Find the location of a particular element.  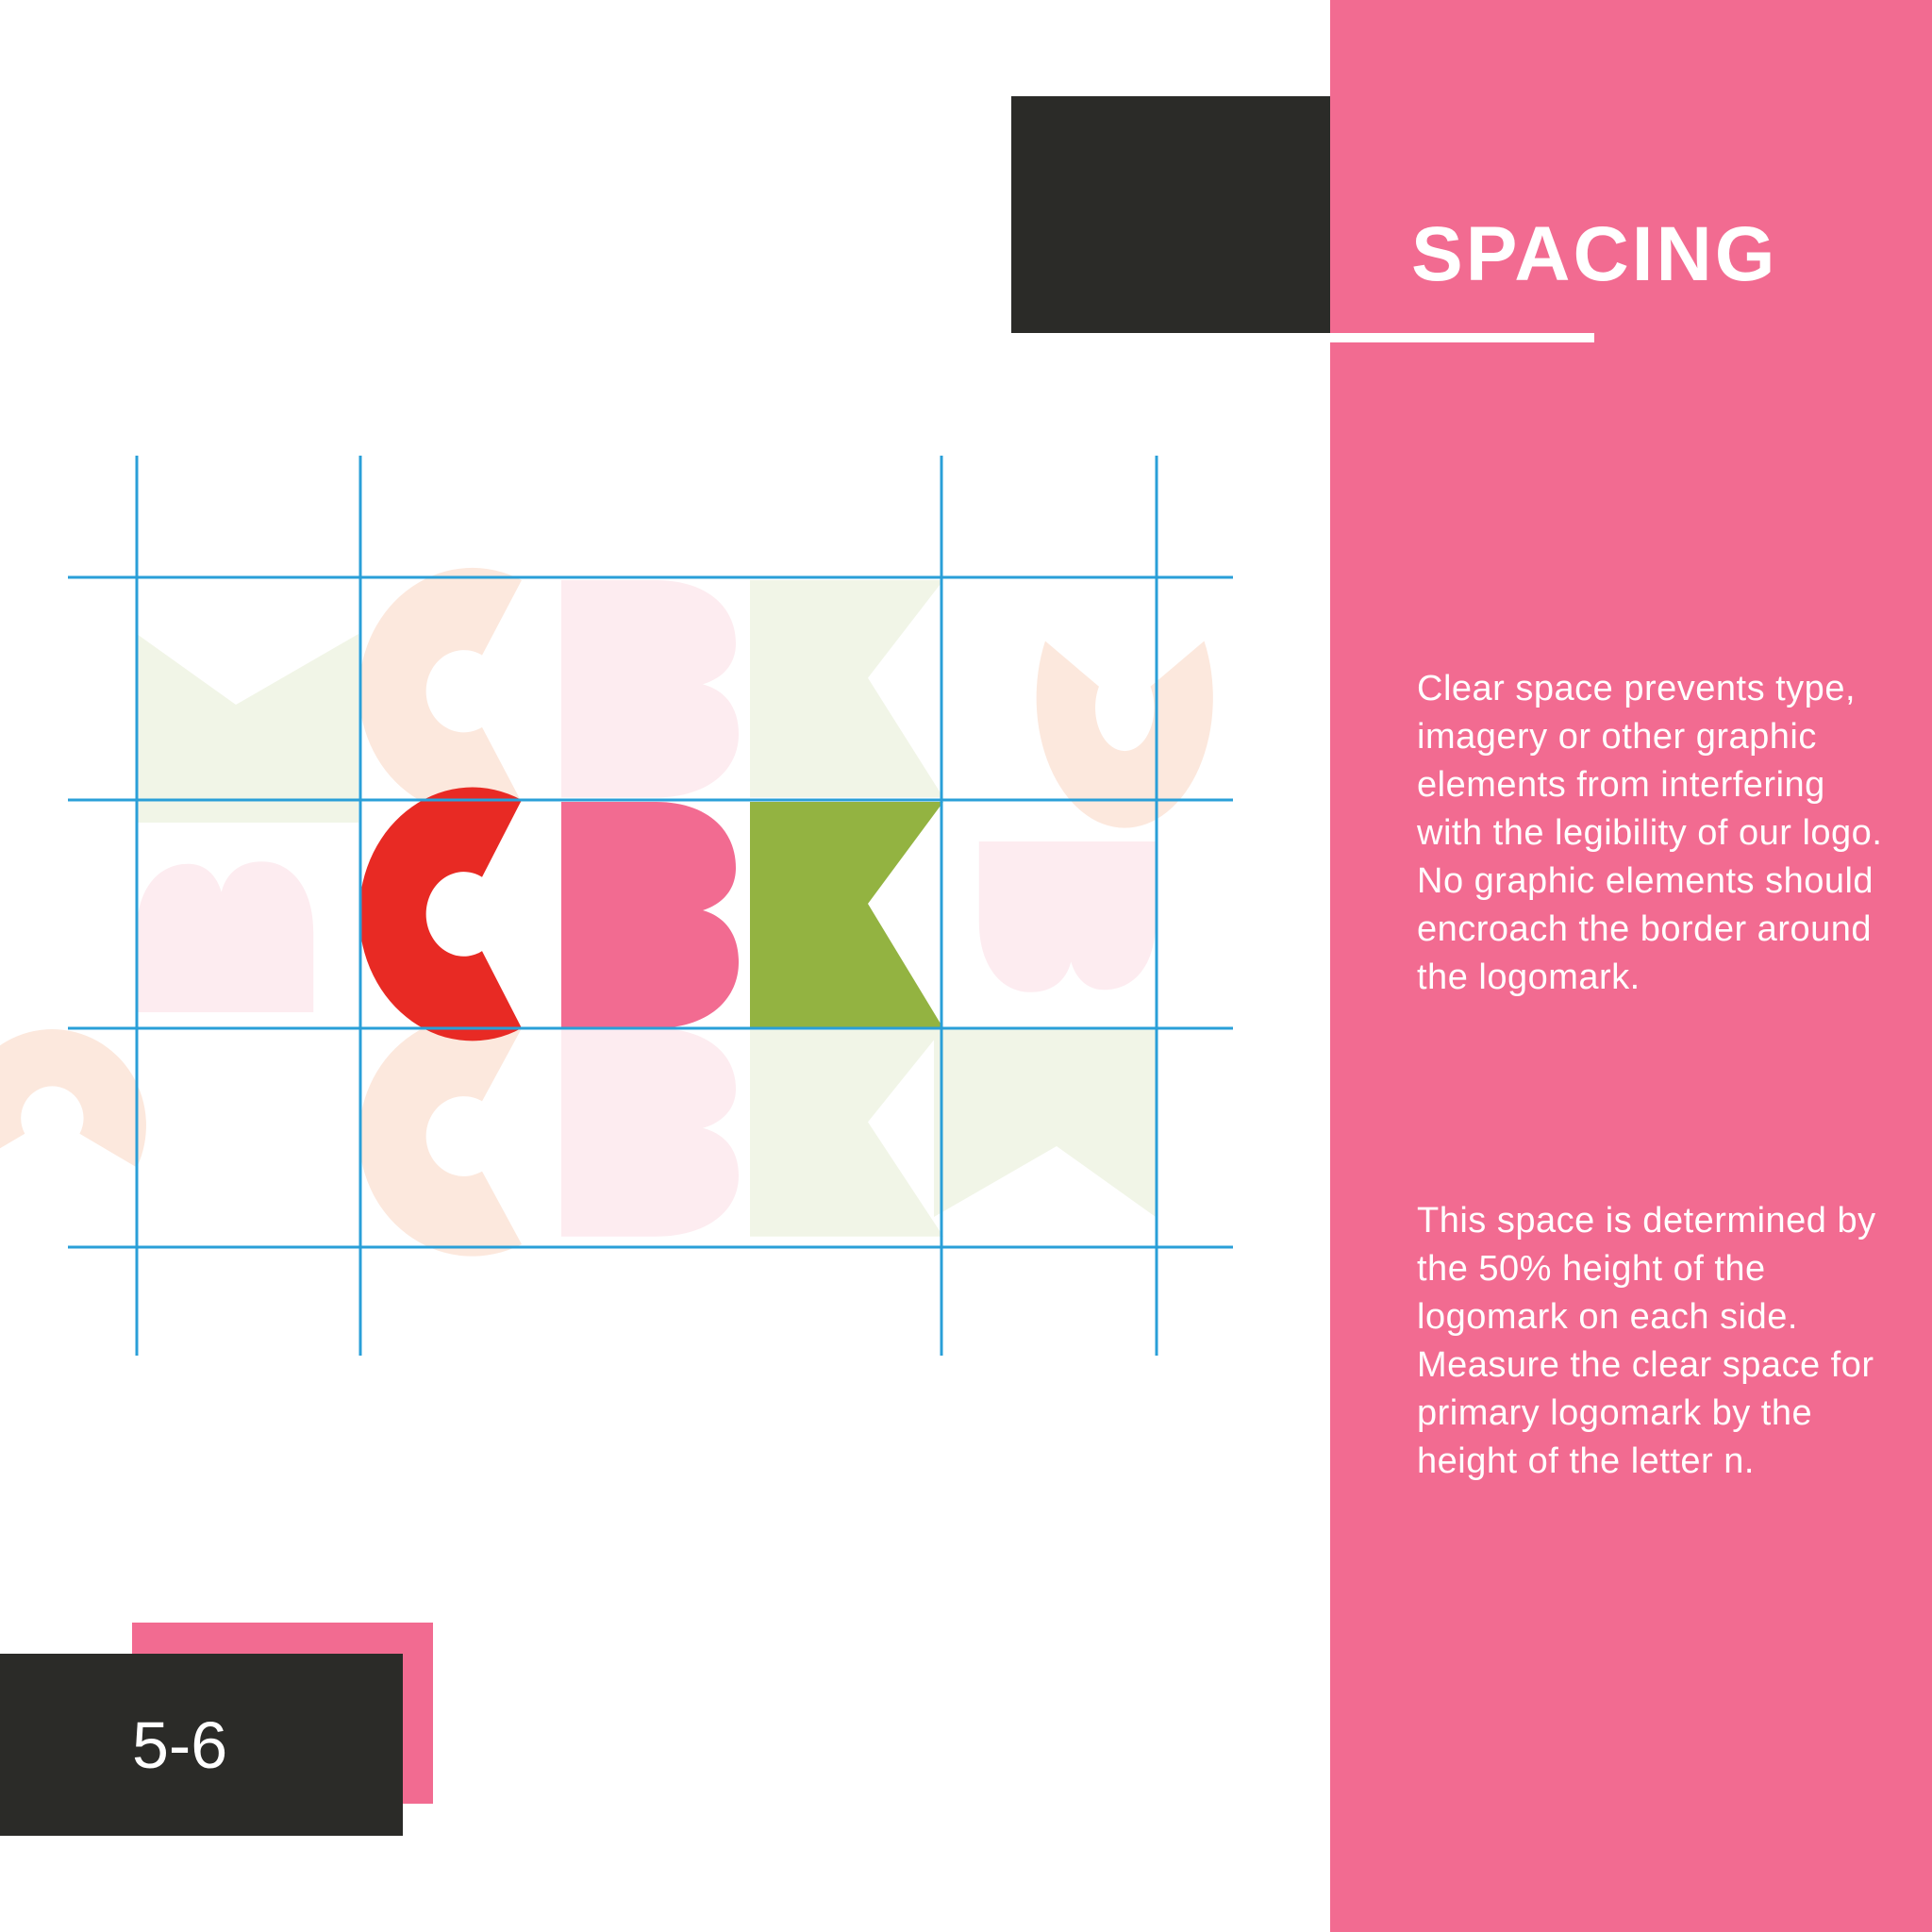

faded-b-rotated-right is located at coordinates (1067, 916).